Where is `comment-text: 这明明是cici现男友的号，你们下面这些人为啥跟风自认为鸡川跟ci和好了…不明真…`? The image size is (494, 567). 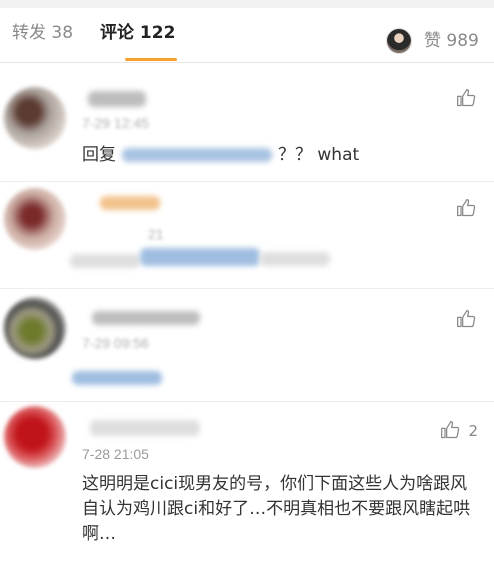 comment-text: 这明明是cici现男友的号，你们下面这些人为啥跟风自认为鸡川跟ci和好了…不明真… is located at coordinates (276, 509).